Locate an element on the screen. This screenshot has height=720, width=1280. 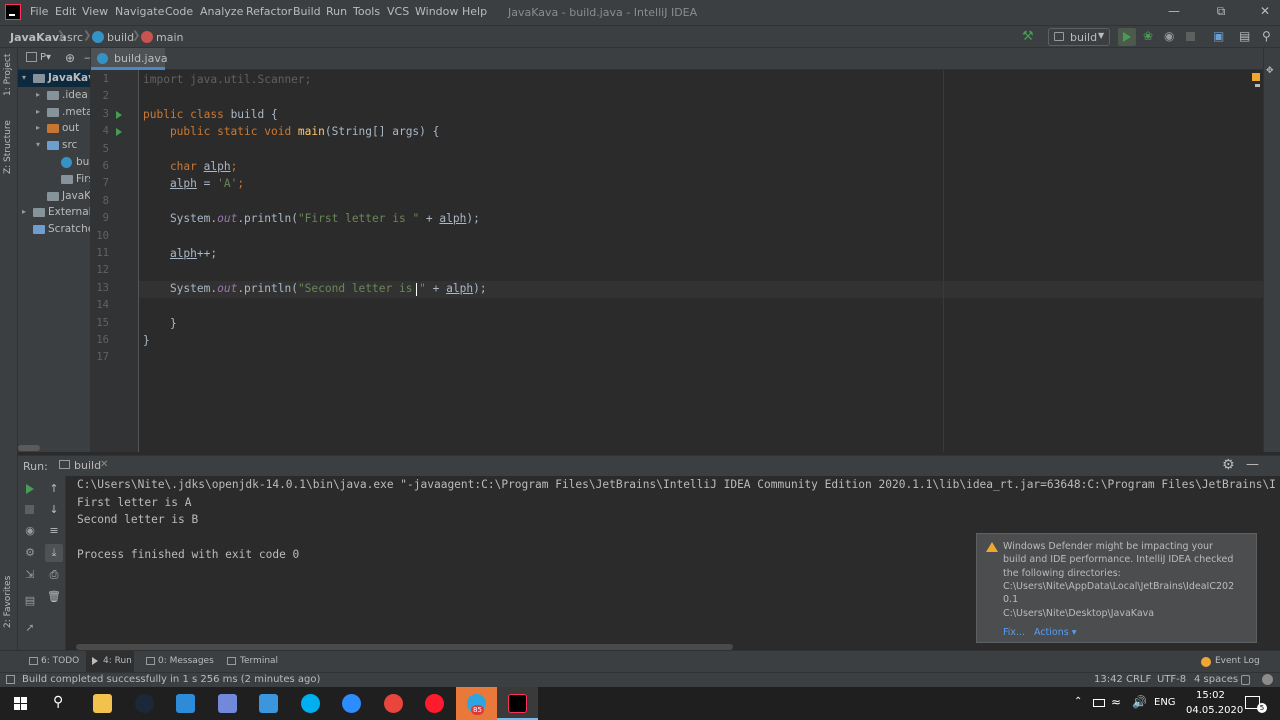
menu-file: File is located at coordinates (39, 11).